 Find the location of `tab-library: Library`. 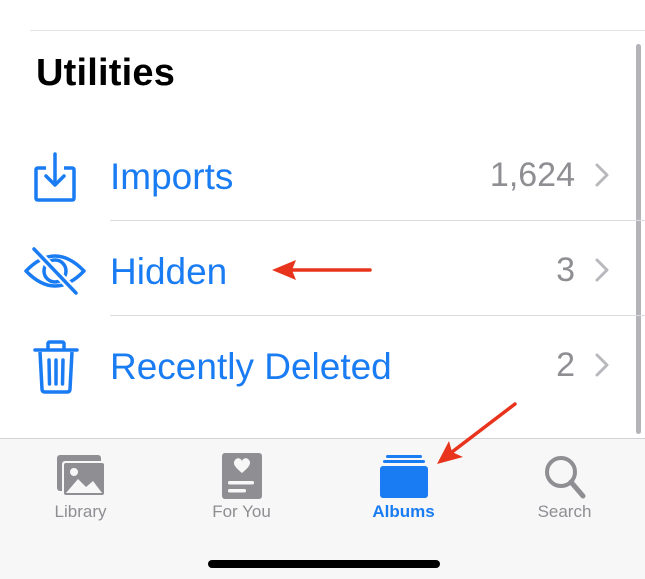

tab-library: Library is located at coordinates (80, 489).